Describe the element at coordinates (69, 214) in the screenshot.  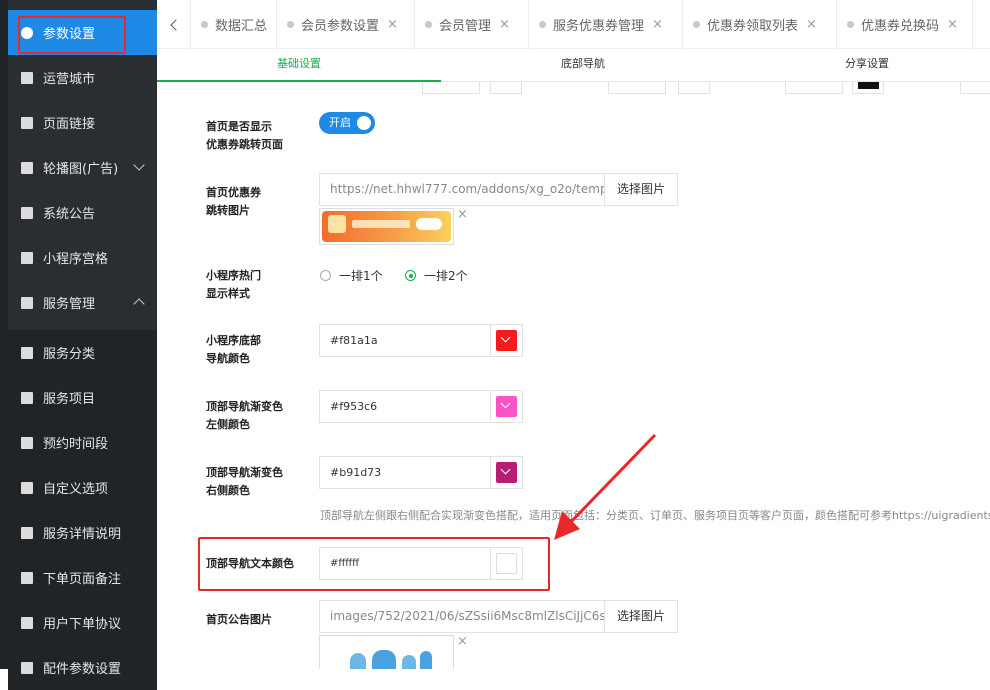
I see `sidebar-item-label: 系统公告` at that location.